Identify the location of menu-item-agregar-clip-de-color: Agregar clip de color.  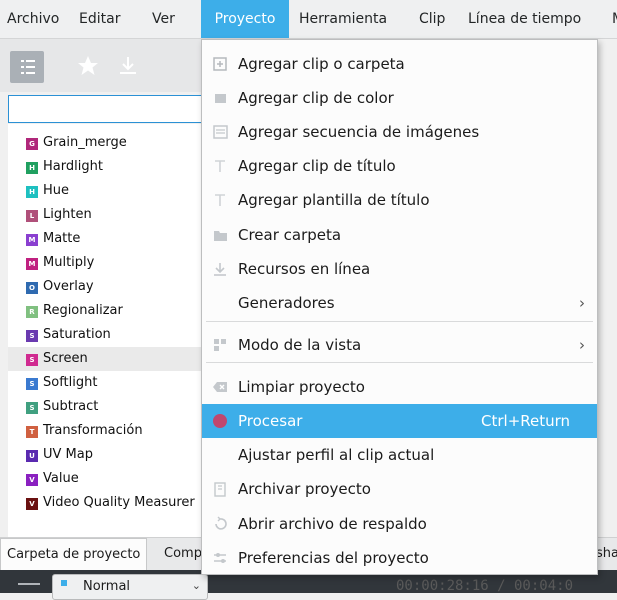
(399, 98).